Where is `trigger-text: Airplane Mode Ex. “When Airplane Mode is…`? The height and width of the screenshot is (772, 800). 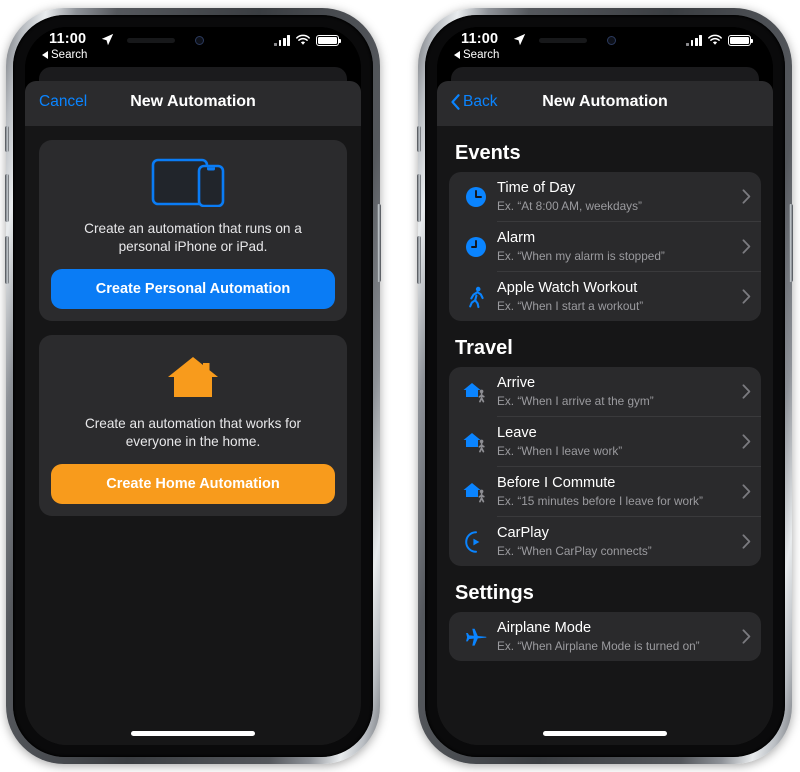 trigger-text: Airplane Mode Ex. “When Airplane Mode is… is located at coordinates (615, 636).